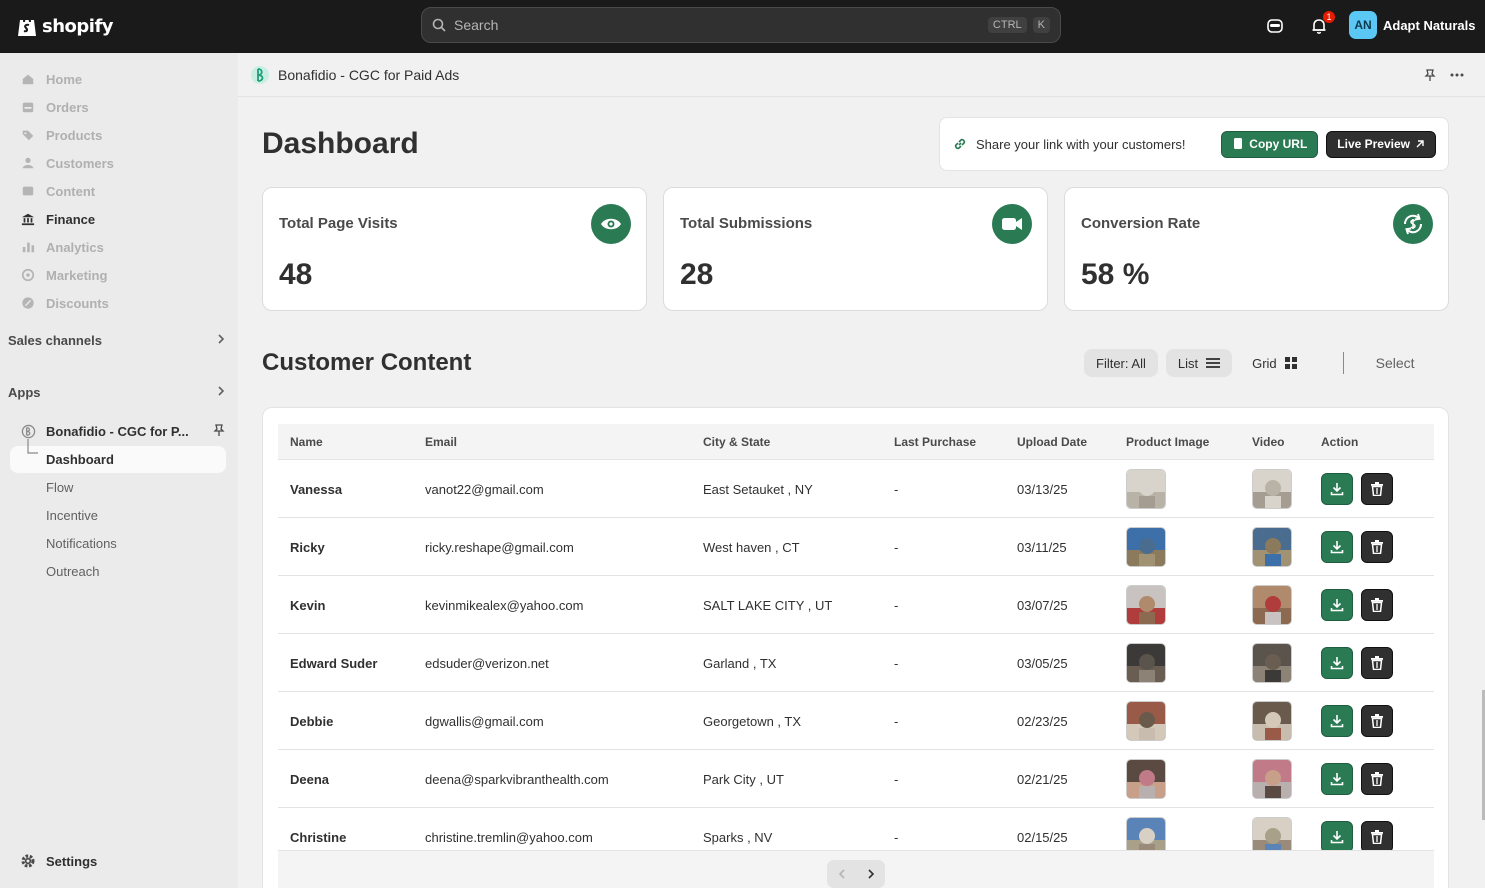 The width and height of the screenshot is (1485, 888). I want to click on shopify-logo: shopify, so click(65, 26).